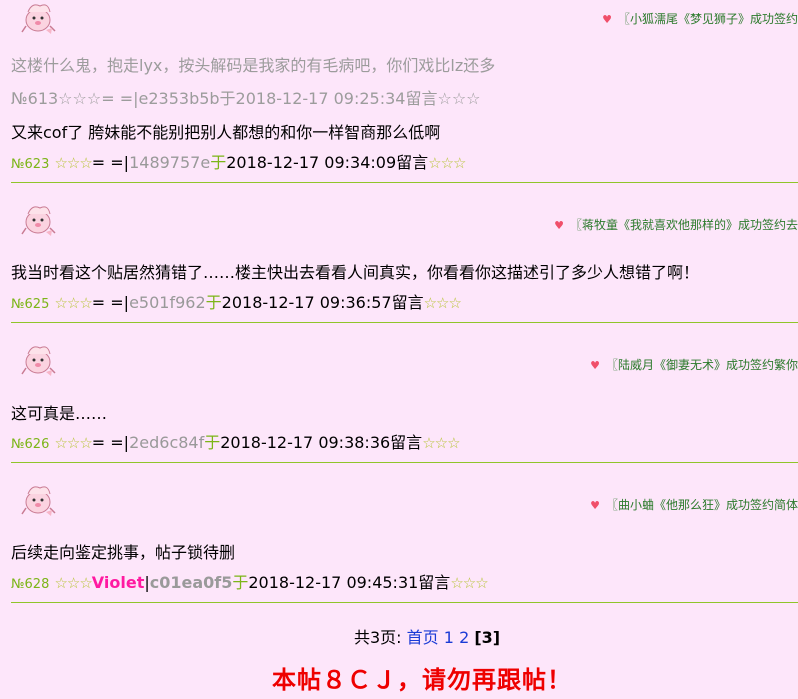  Describe the element at coordinates (123, 552) in the screenshot. I see `post-body: 后续走向鉴定挑事，帖子锁待删` at that location.